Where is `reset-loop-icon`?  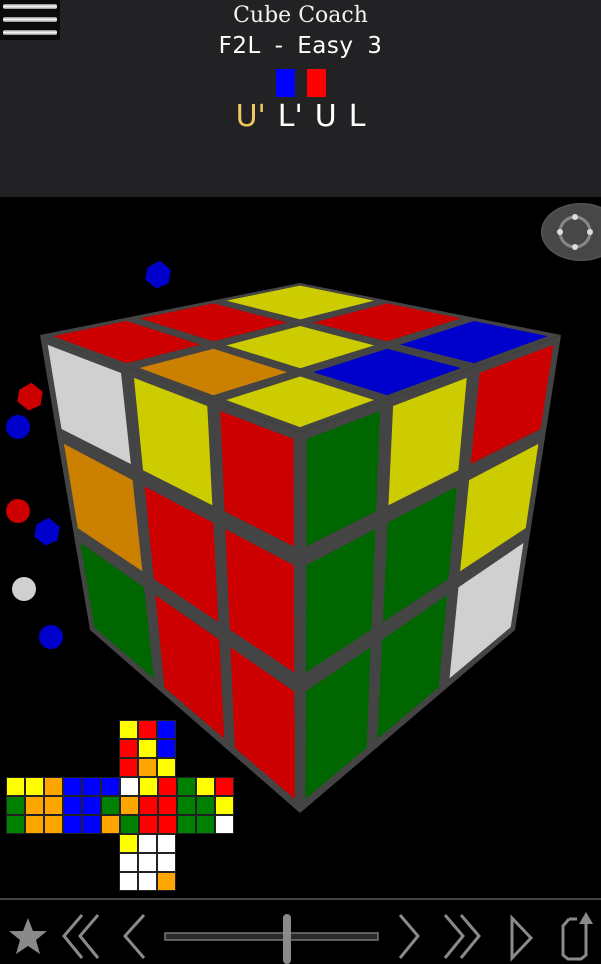 reset-loop-icon is located at coordinates (577, 936).